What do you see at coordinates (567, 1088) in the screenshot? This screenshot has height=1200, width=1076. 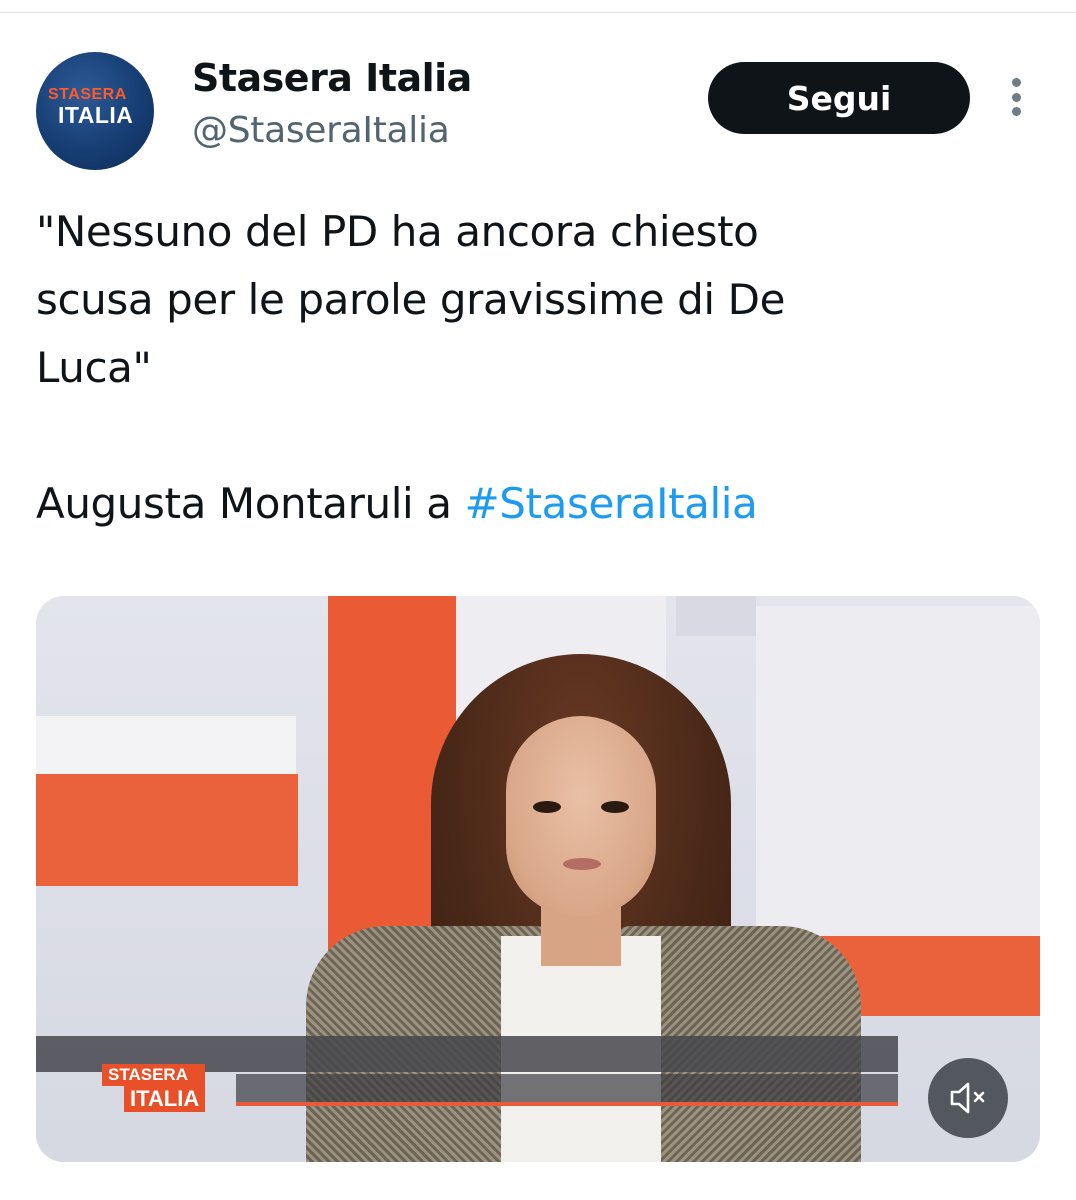 I see `lower-third-bar` at bounding box center [567, 1088].